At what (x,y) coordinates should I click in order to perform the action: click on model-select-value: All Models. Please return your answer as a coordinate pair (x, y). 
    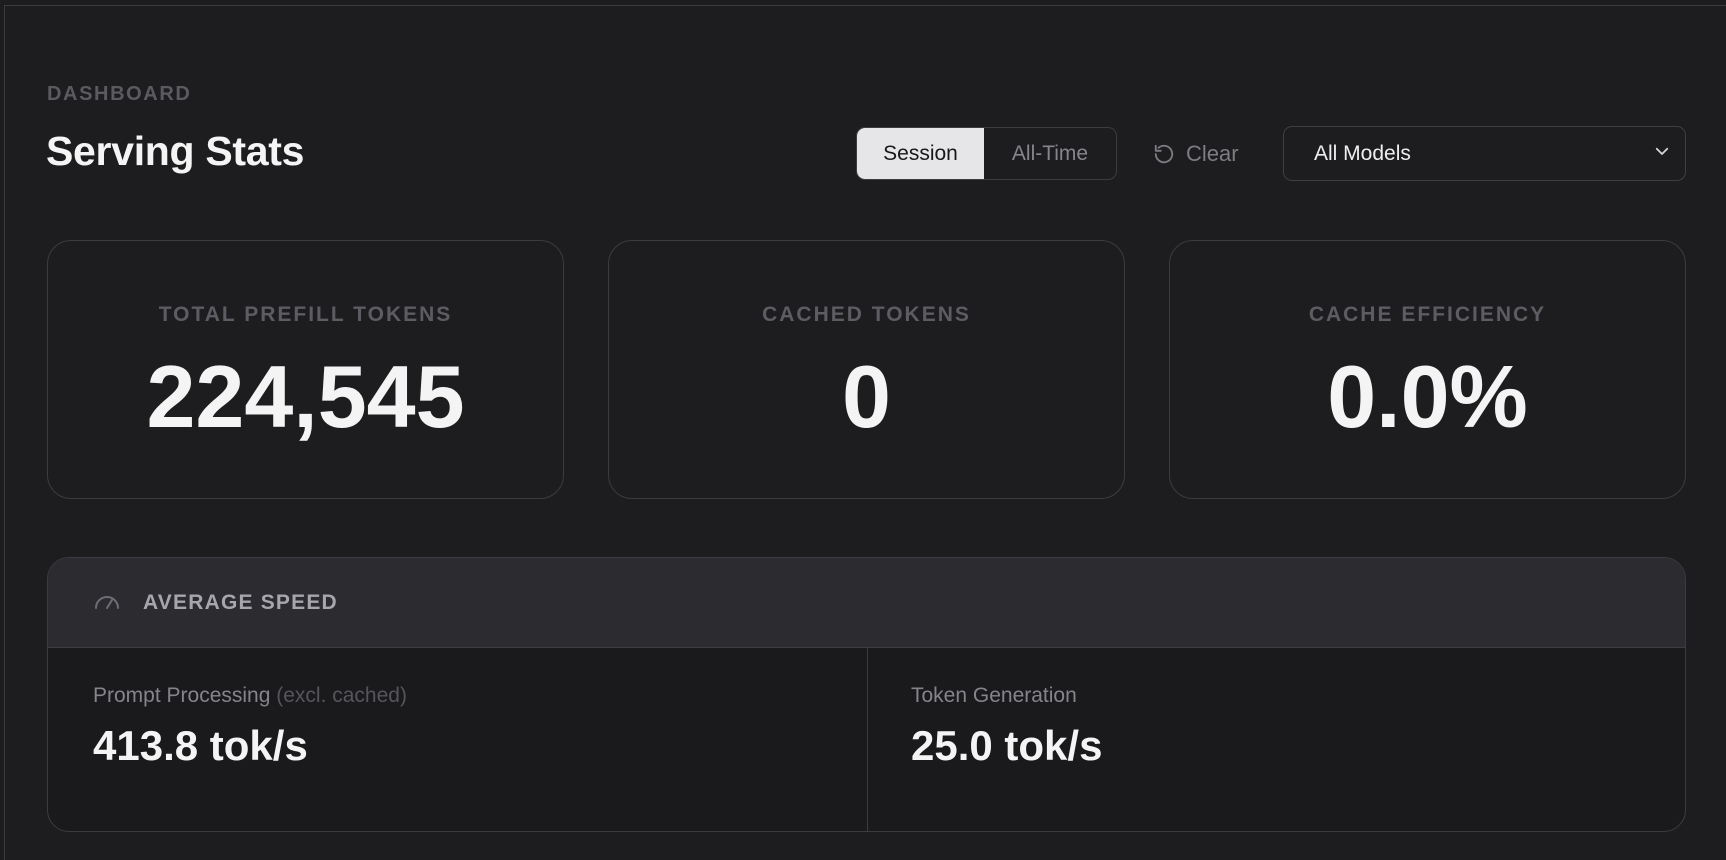
    Looking at the image, I should click on (1362, 153).